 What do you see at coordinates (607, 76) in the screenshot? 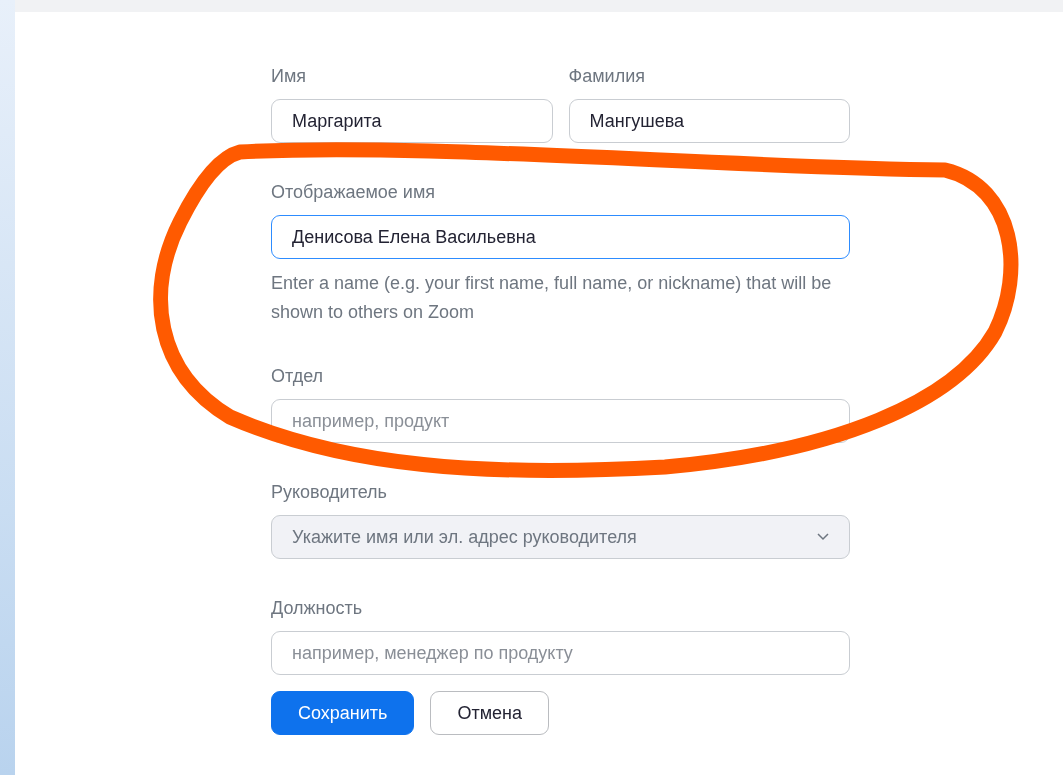
I see `field-label: Фамилия` at bounding box center [607, 76].